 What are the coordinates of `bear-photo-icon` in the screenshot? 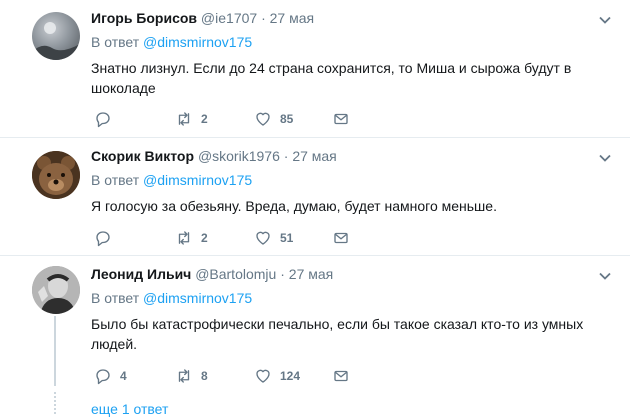 It's located at (56, 175).